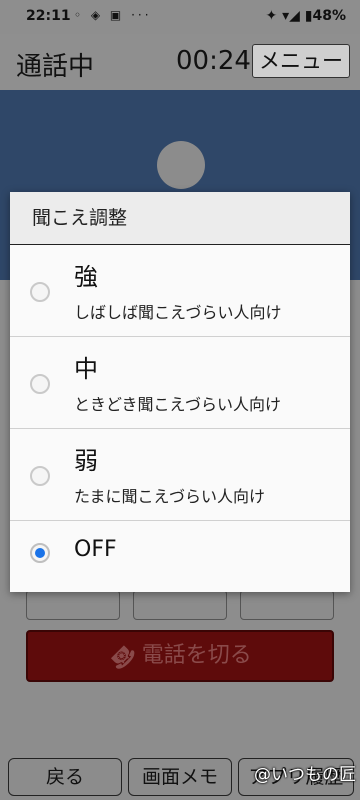  I want to click on screen-memo-button: 画面メモ, so click(180, 777).